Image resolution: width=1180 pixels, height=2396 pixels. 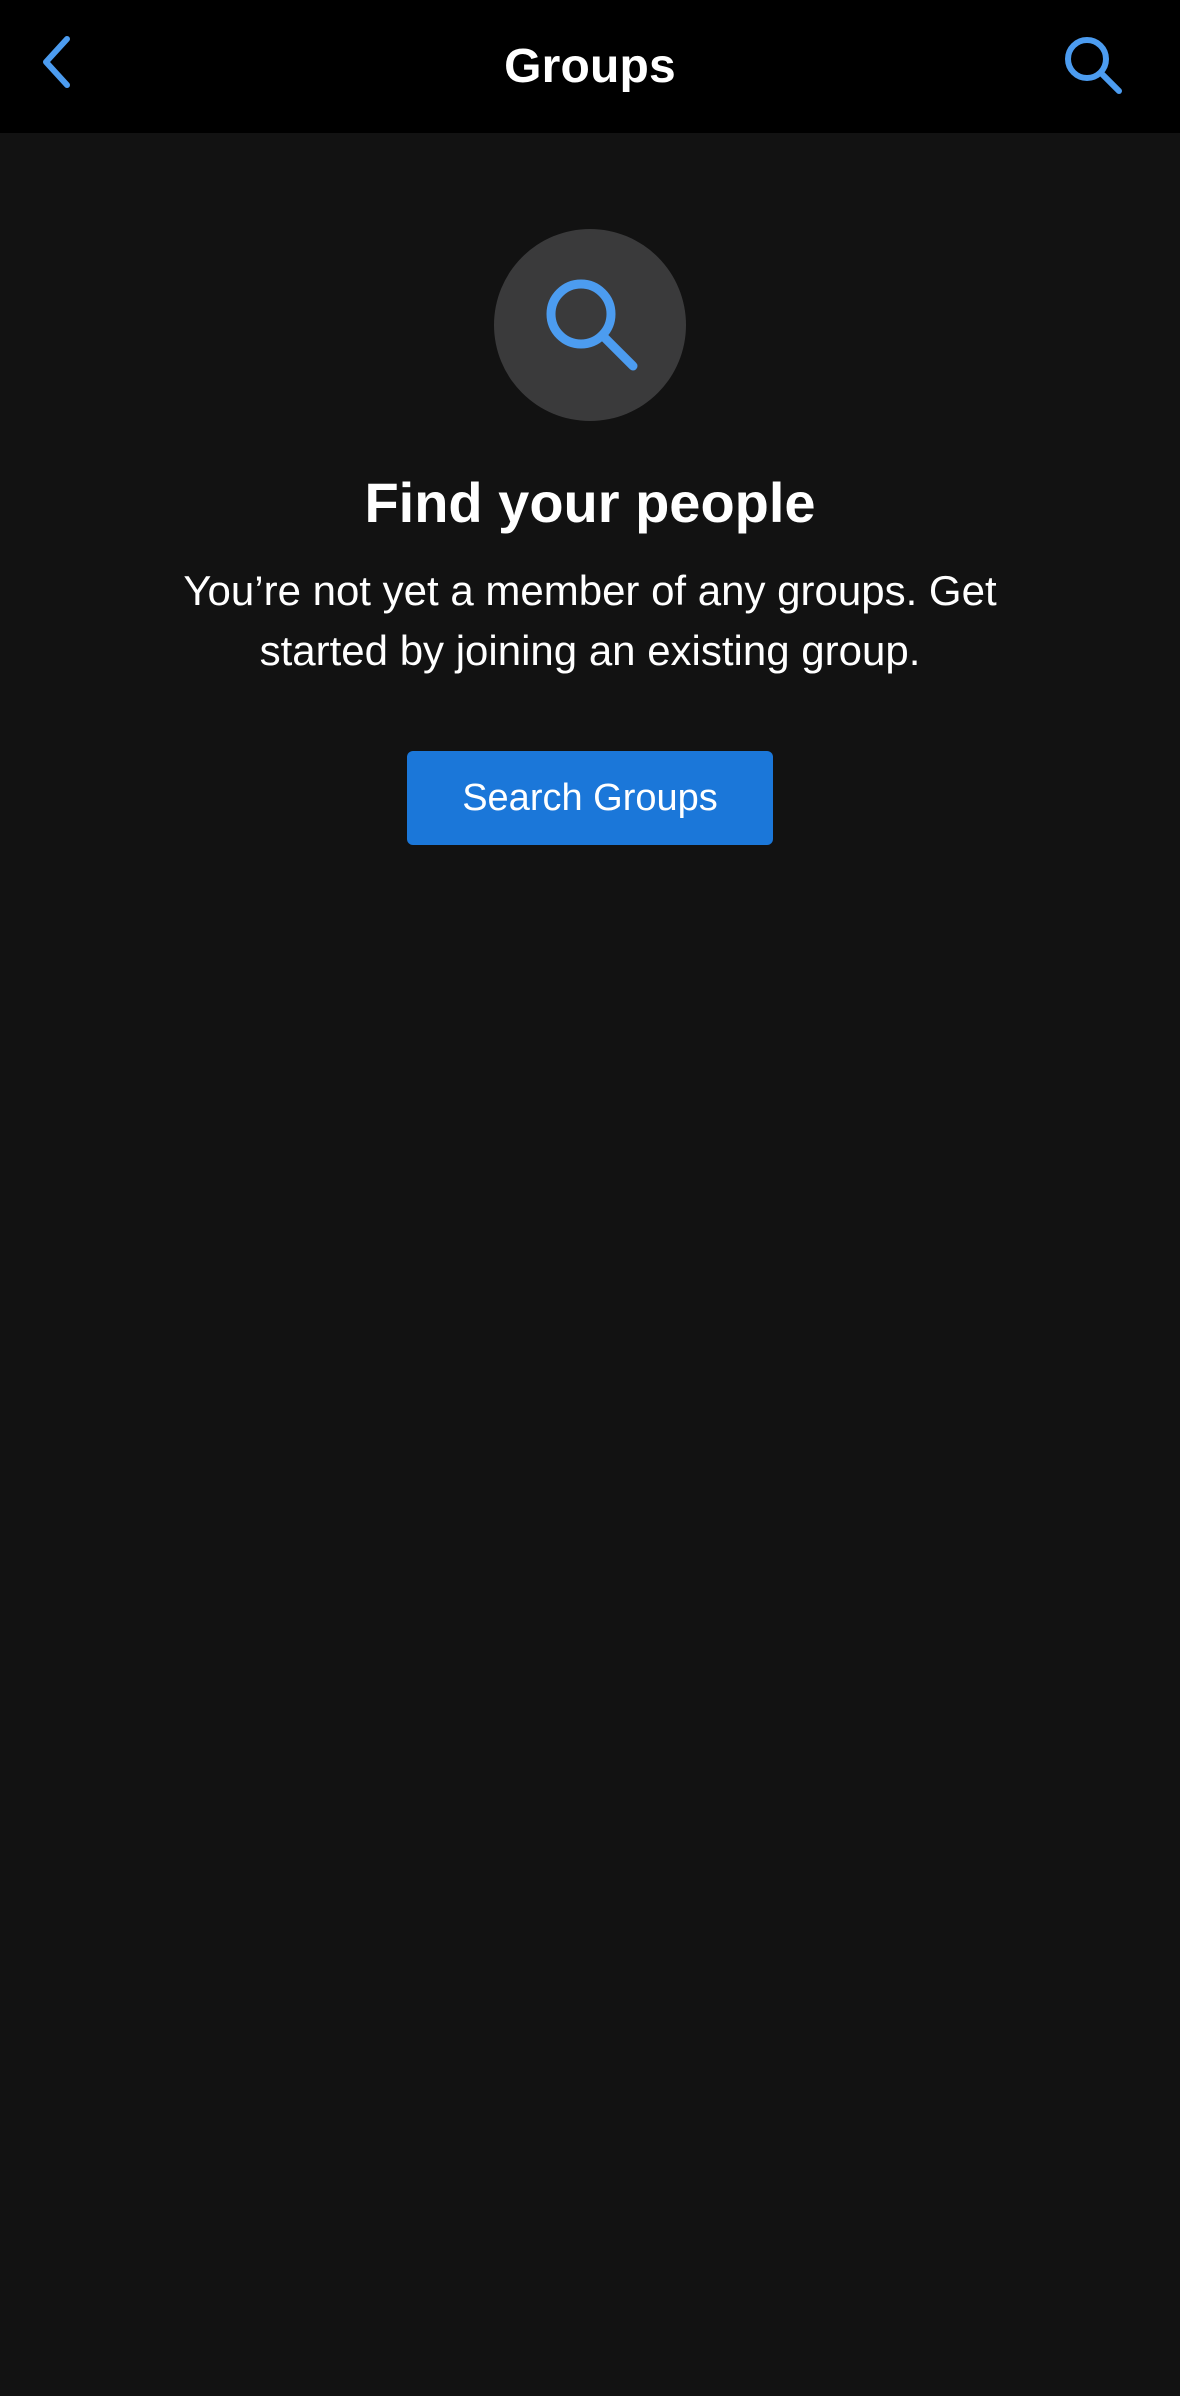 I want to click on back-button, so click(x=56, y=64).